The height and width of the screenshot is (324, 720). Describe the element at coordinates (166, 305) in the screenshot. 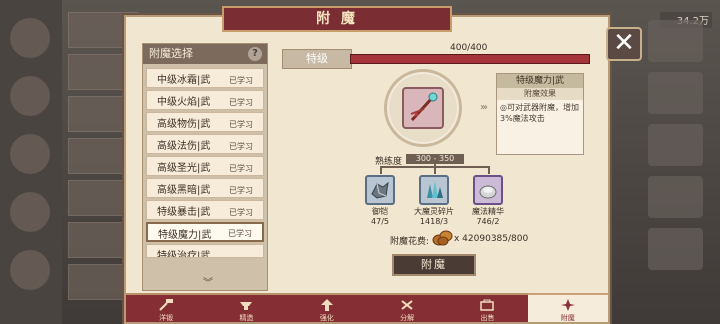

I see `hammer-icon` at that location.